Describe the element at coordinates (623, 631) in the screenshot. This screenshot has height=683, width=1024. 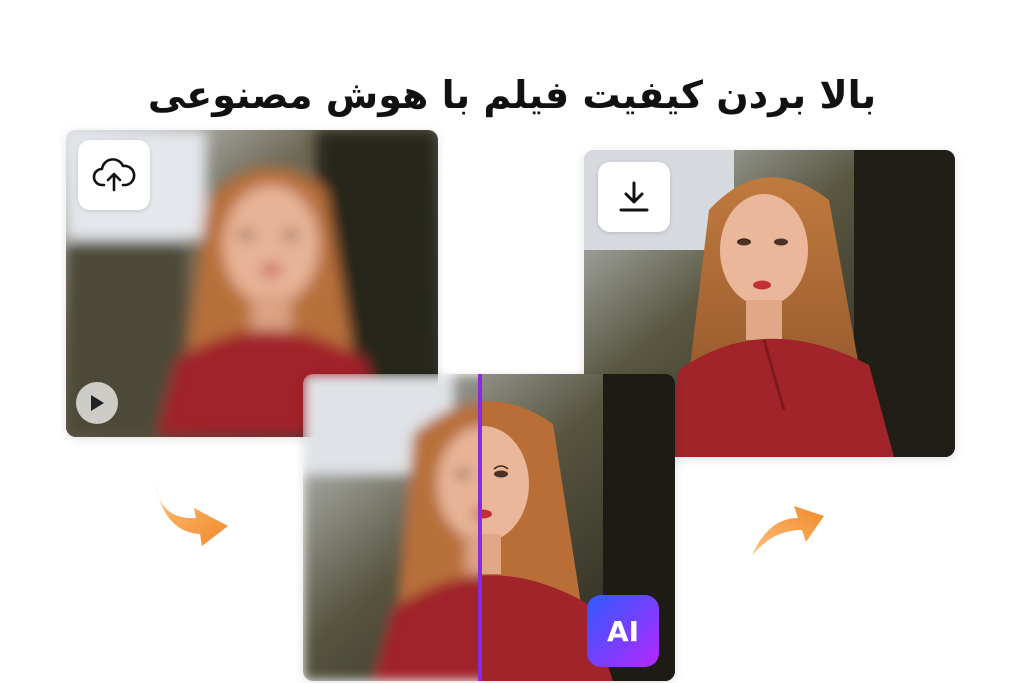
I see `ai-badge: AI` at that location.